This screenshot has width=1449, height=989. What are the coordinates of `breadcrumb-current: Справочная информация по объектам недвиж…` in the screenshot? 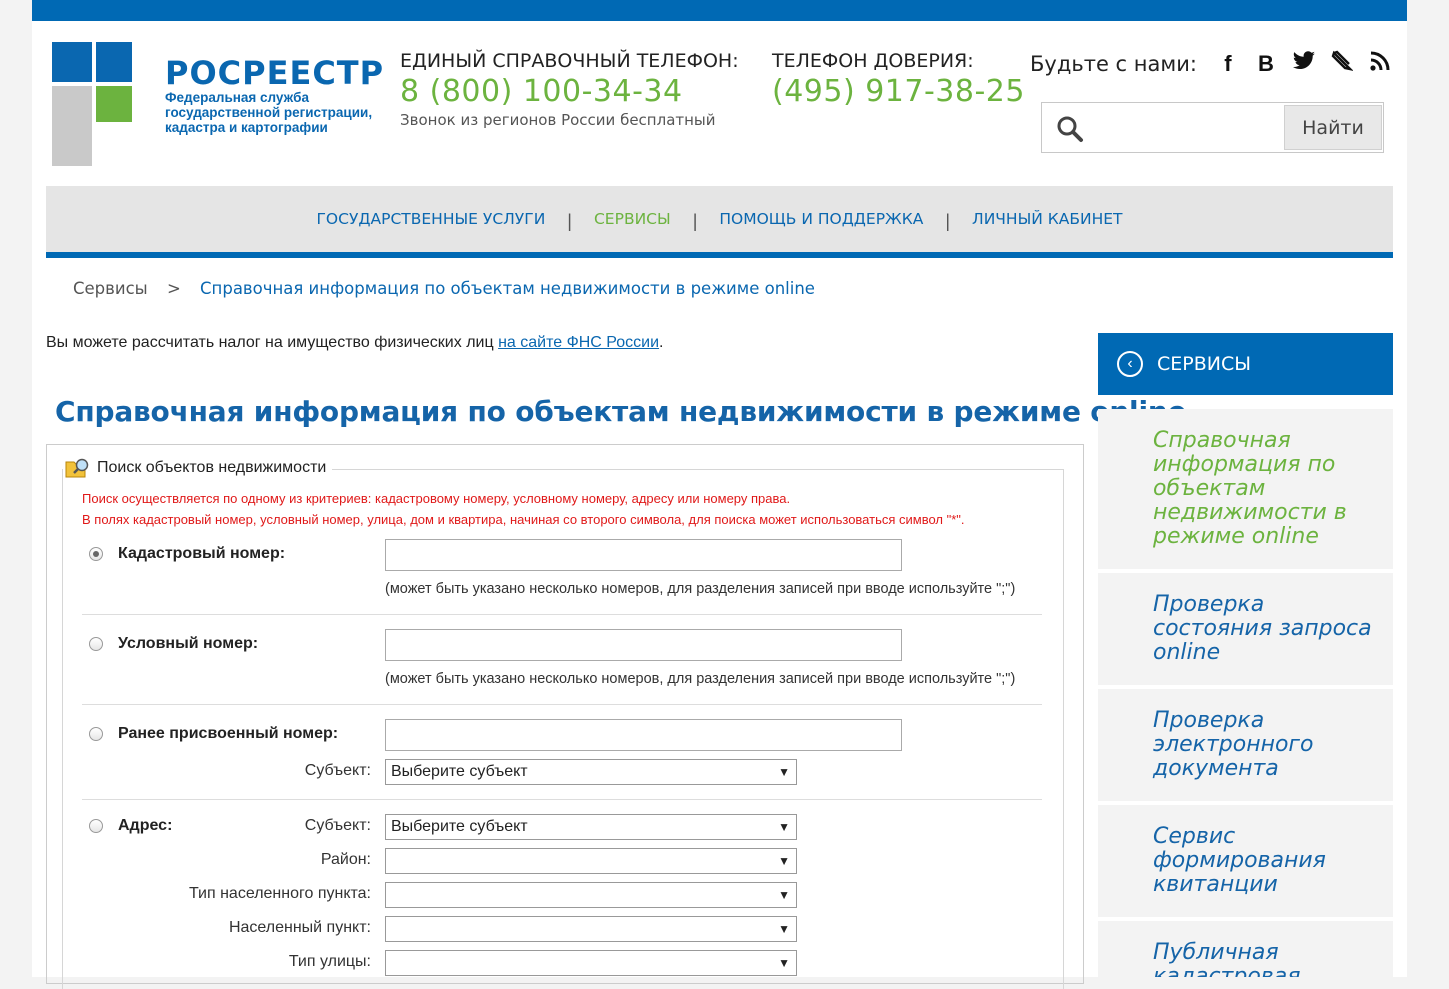 It's located at (507, 288).